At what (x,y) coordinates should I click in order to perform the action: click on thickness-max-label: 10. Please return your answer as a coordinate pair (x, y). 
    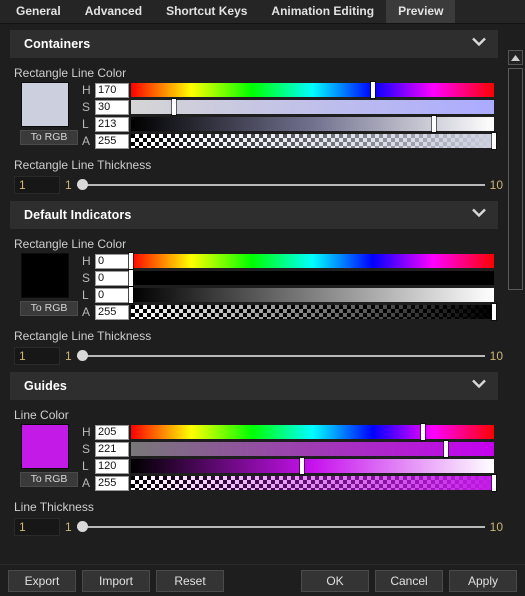
    Looking at the image, I should click on (496, 527).